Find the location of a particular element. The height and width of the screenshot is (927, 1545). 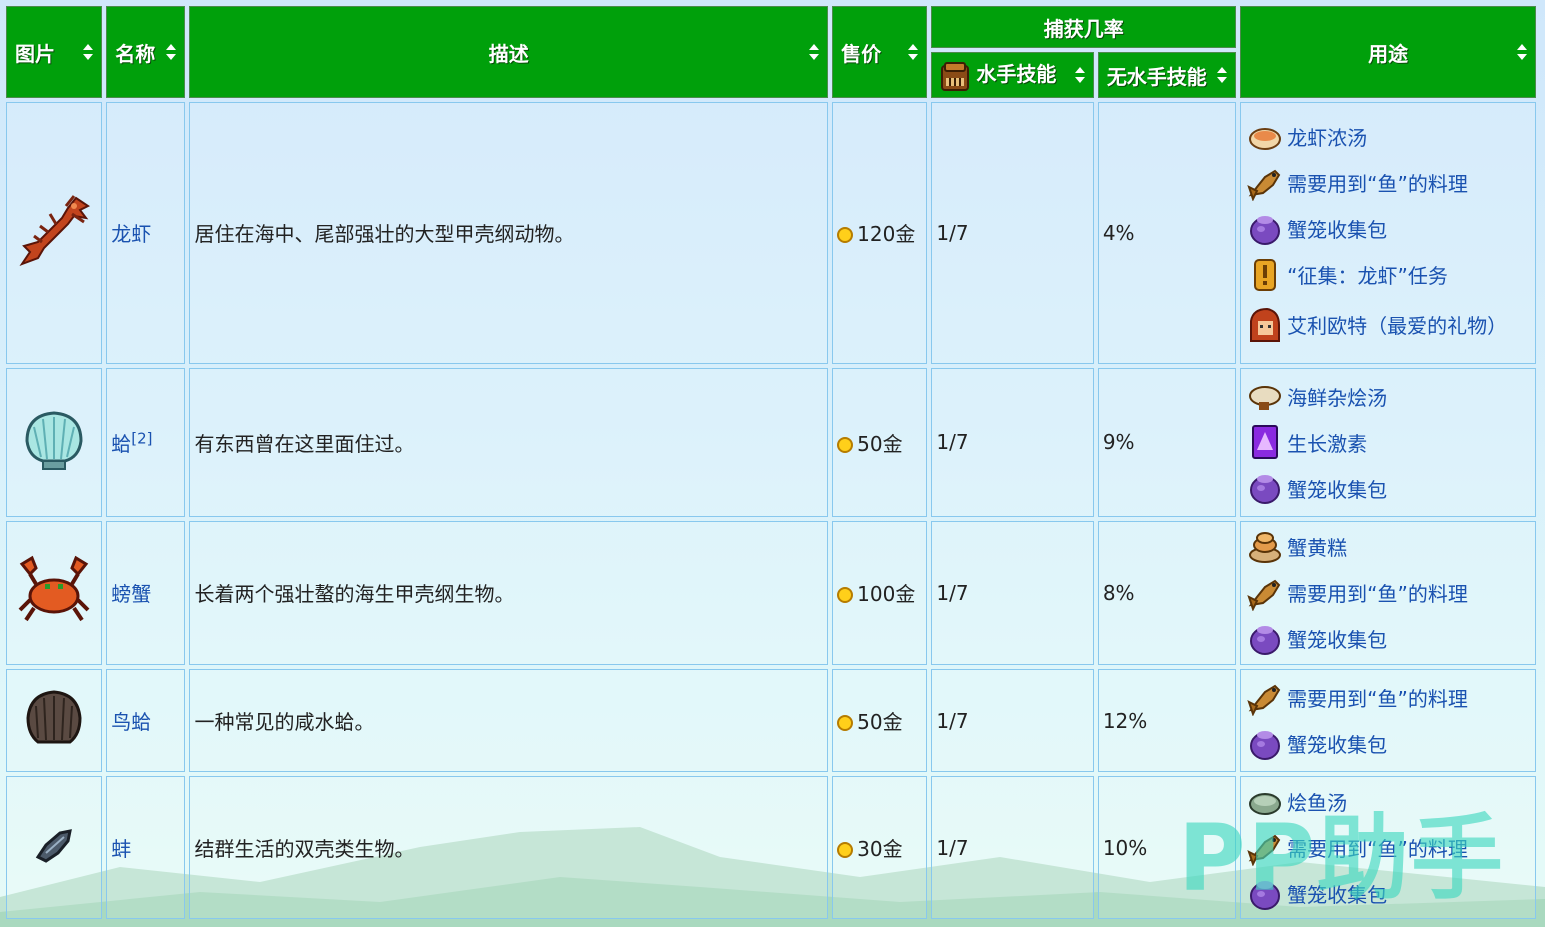

header-mariner: 水手技能 is located at coordinates (1012, 75).